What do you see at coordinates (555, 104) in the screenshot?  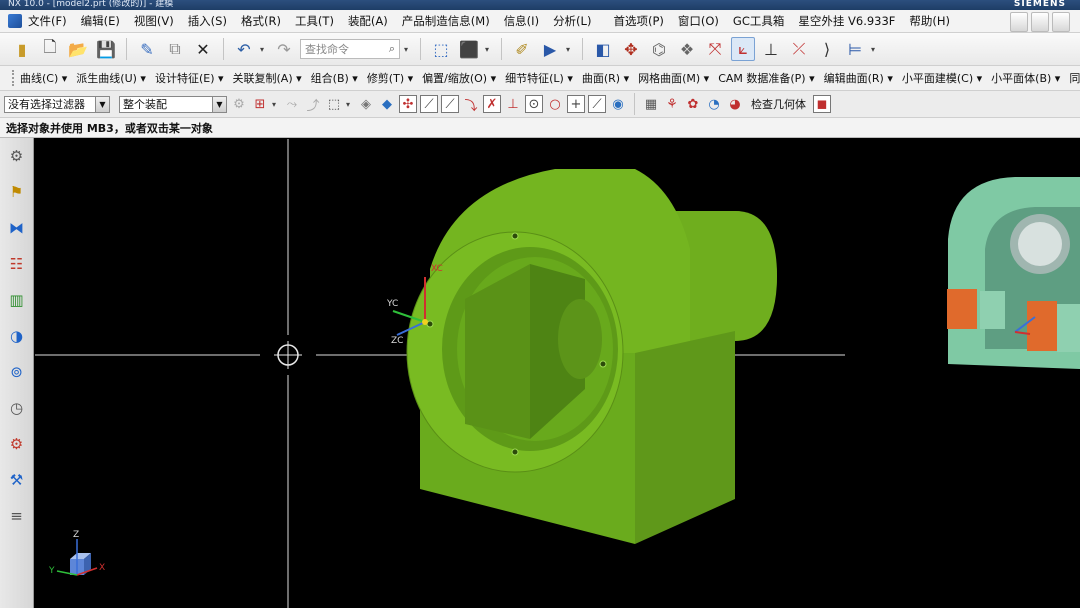 I see `quadrant-point-icon: ○` at bounding box center [555, 104].